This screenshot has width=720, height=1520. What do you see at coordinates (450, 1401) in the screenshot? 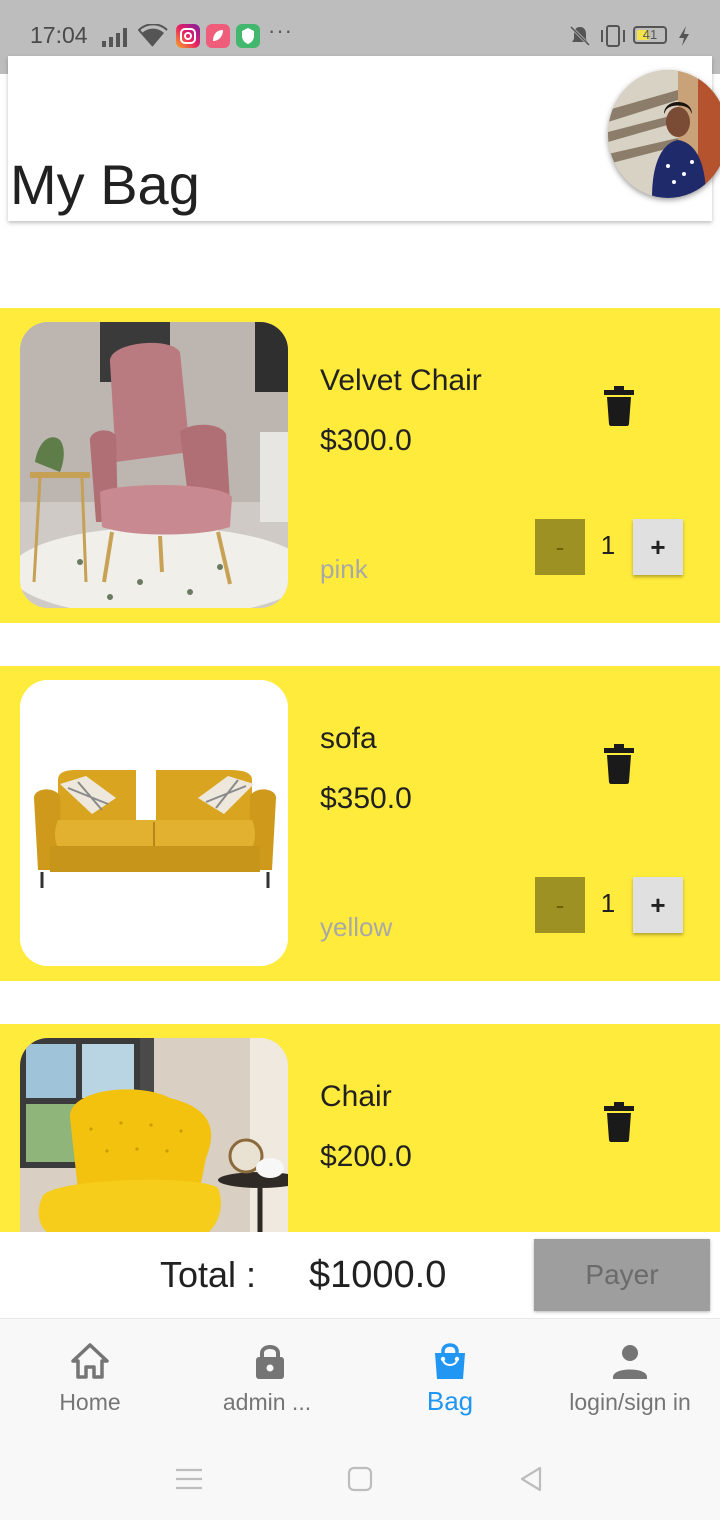
I see `nav-label: Bag` at bounding box center [450, 1401].